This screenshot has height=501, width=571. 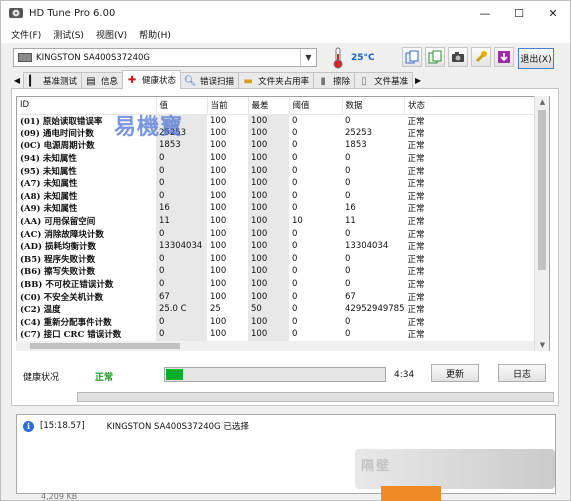 I want to click on tab-folder-usage: ▬ 文件夹占用率, so click(x=276, y=80).